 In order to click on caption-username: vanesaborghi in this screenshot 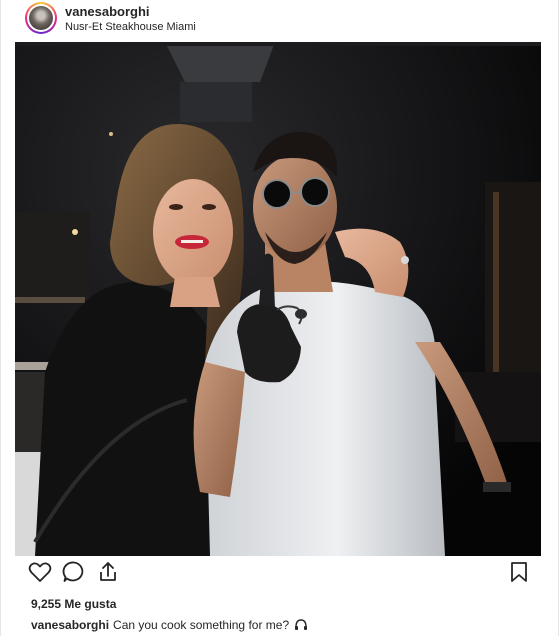, I will do `click(70, 625)`.